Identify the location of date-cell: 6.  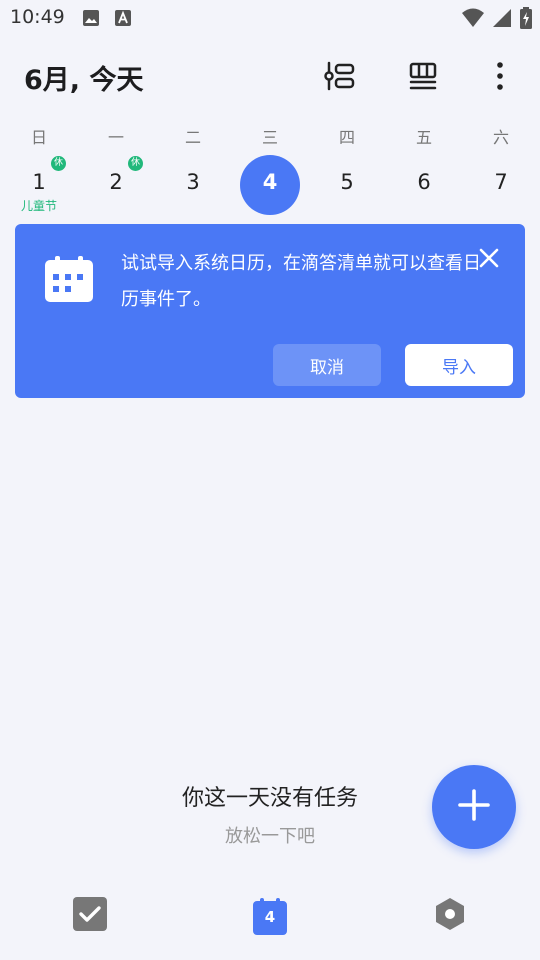
(424, 185).